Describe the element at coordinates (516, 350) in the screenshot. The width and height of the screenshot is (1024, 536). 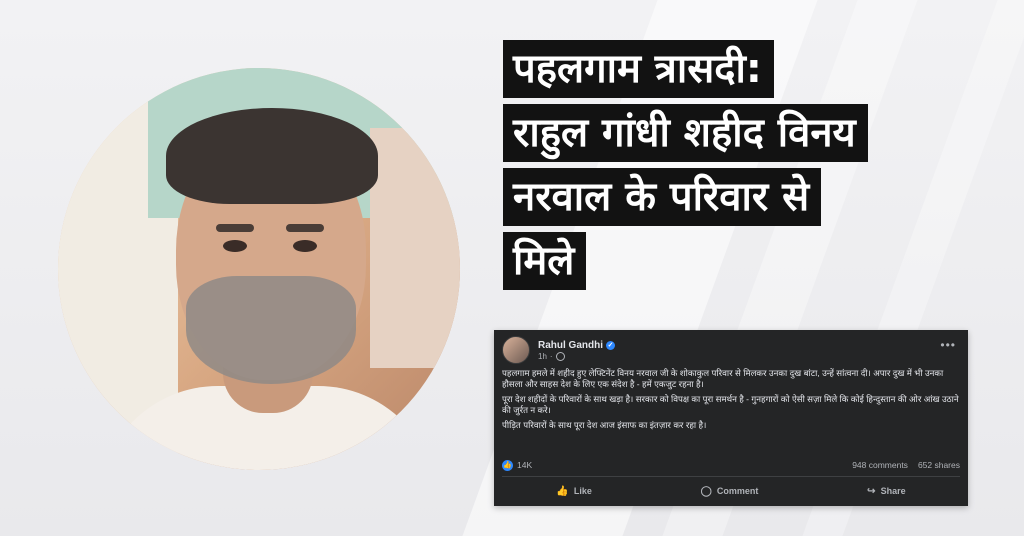
I see `avatar` at that location.